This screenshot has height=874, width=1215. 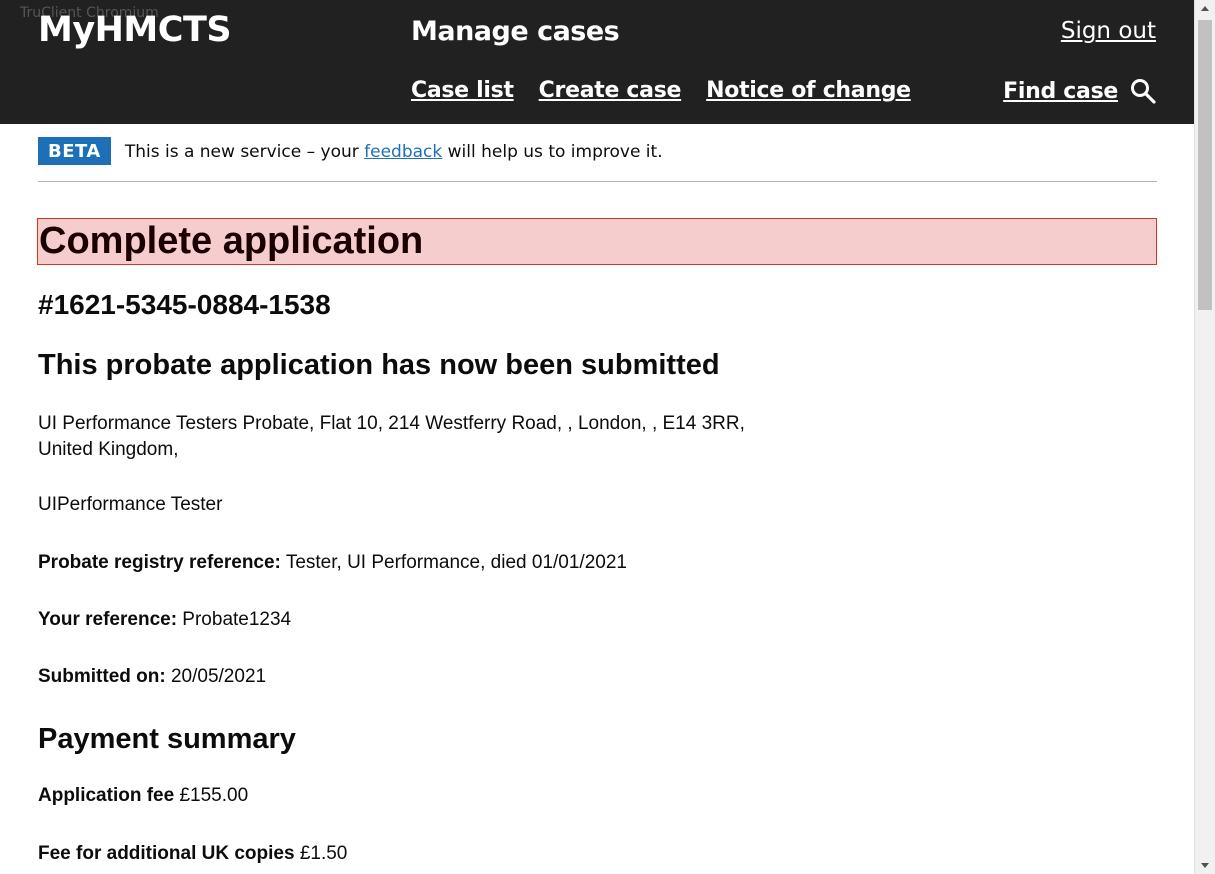 I want to click on submitted-on-value: 20/05/2021, so click(x=216, y=676).